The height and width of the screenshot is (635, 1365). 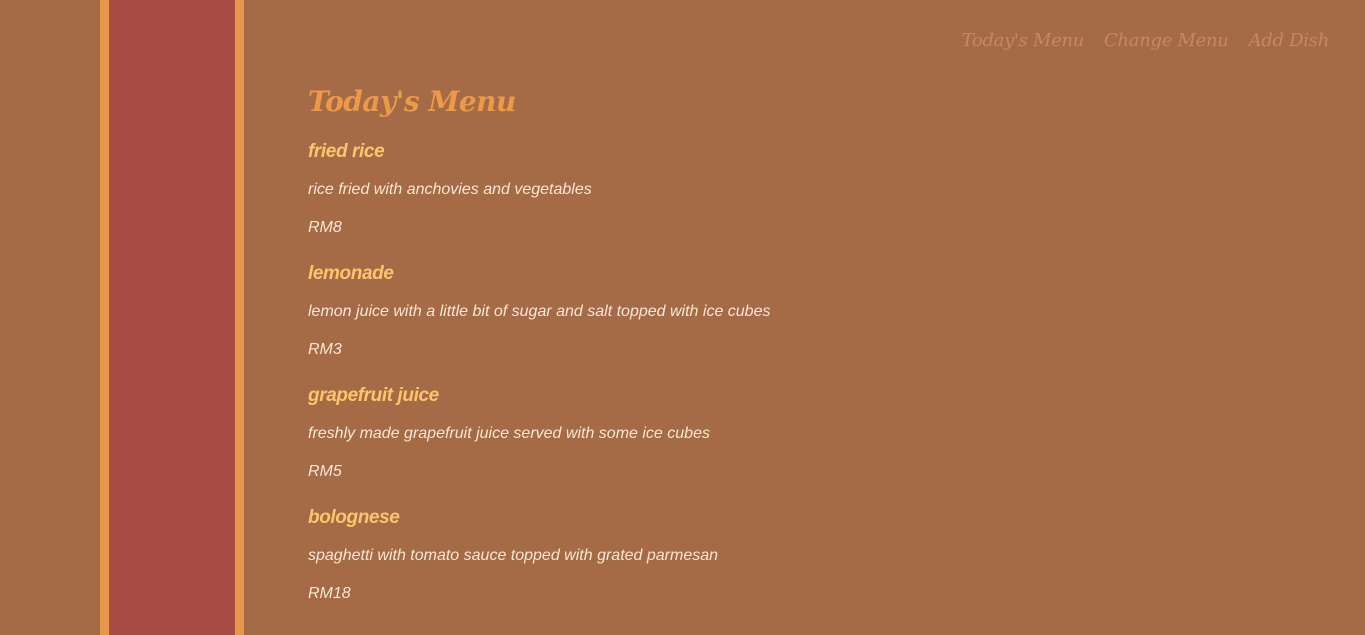 What do you see at coordinates (325, 227) in the screenshot?
I see `dish-price: RM8` at bounding box center [325, 227].